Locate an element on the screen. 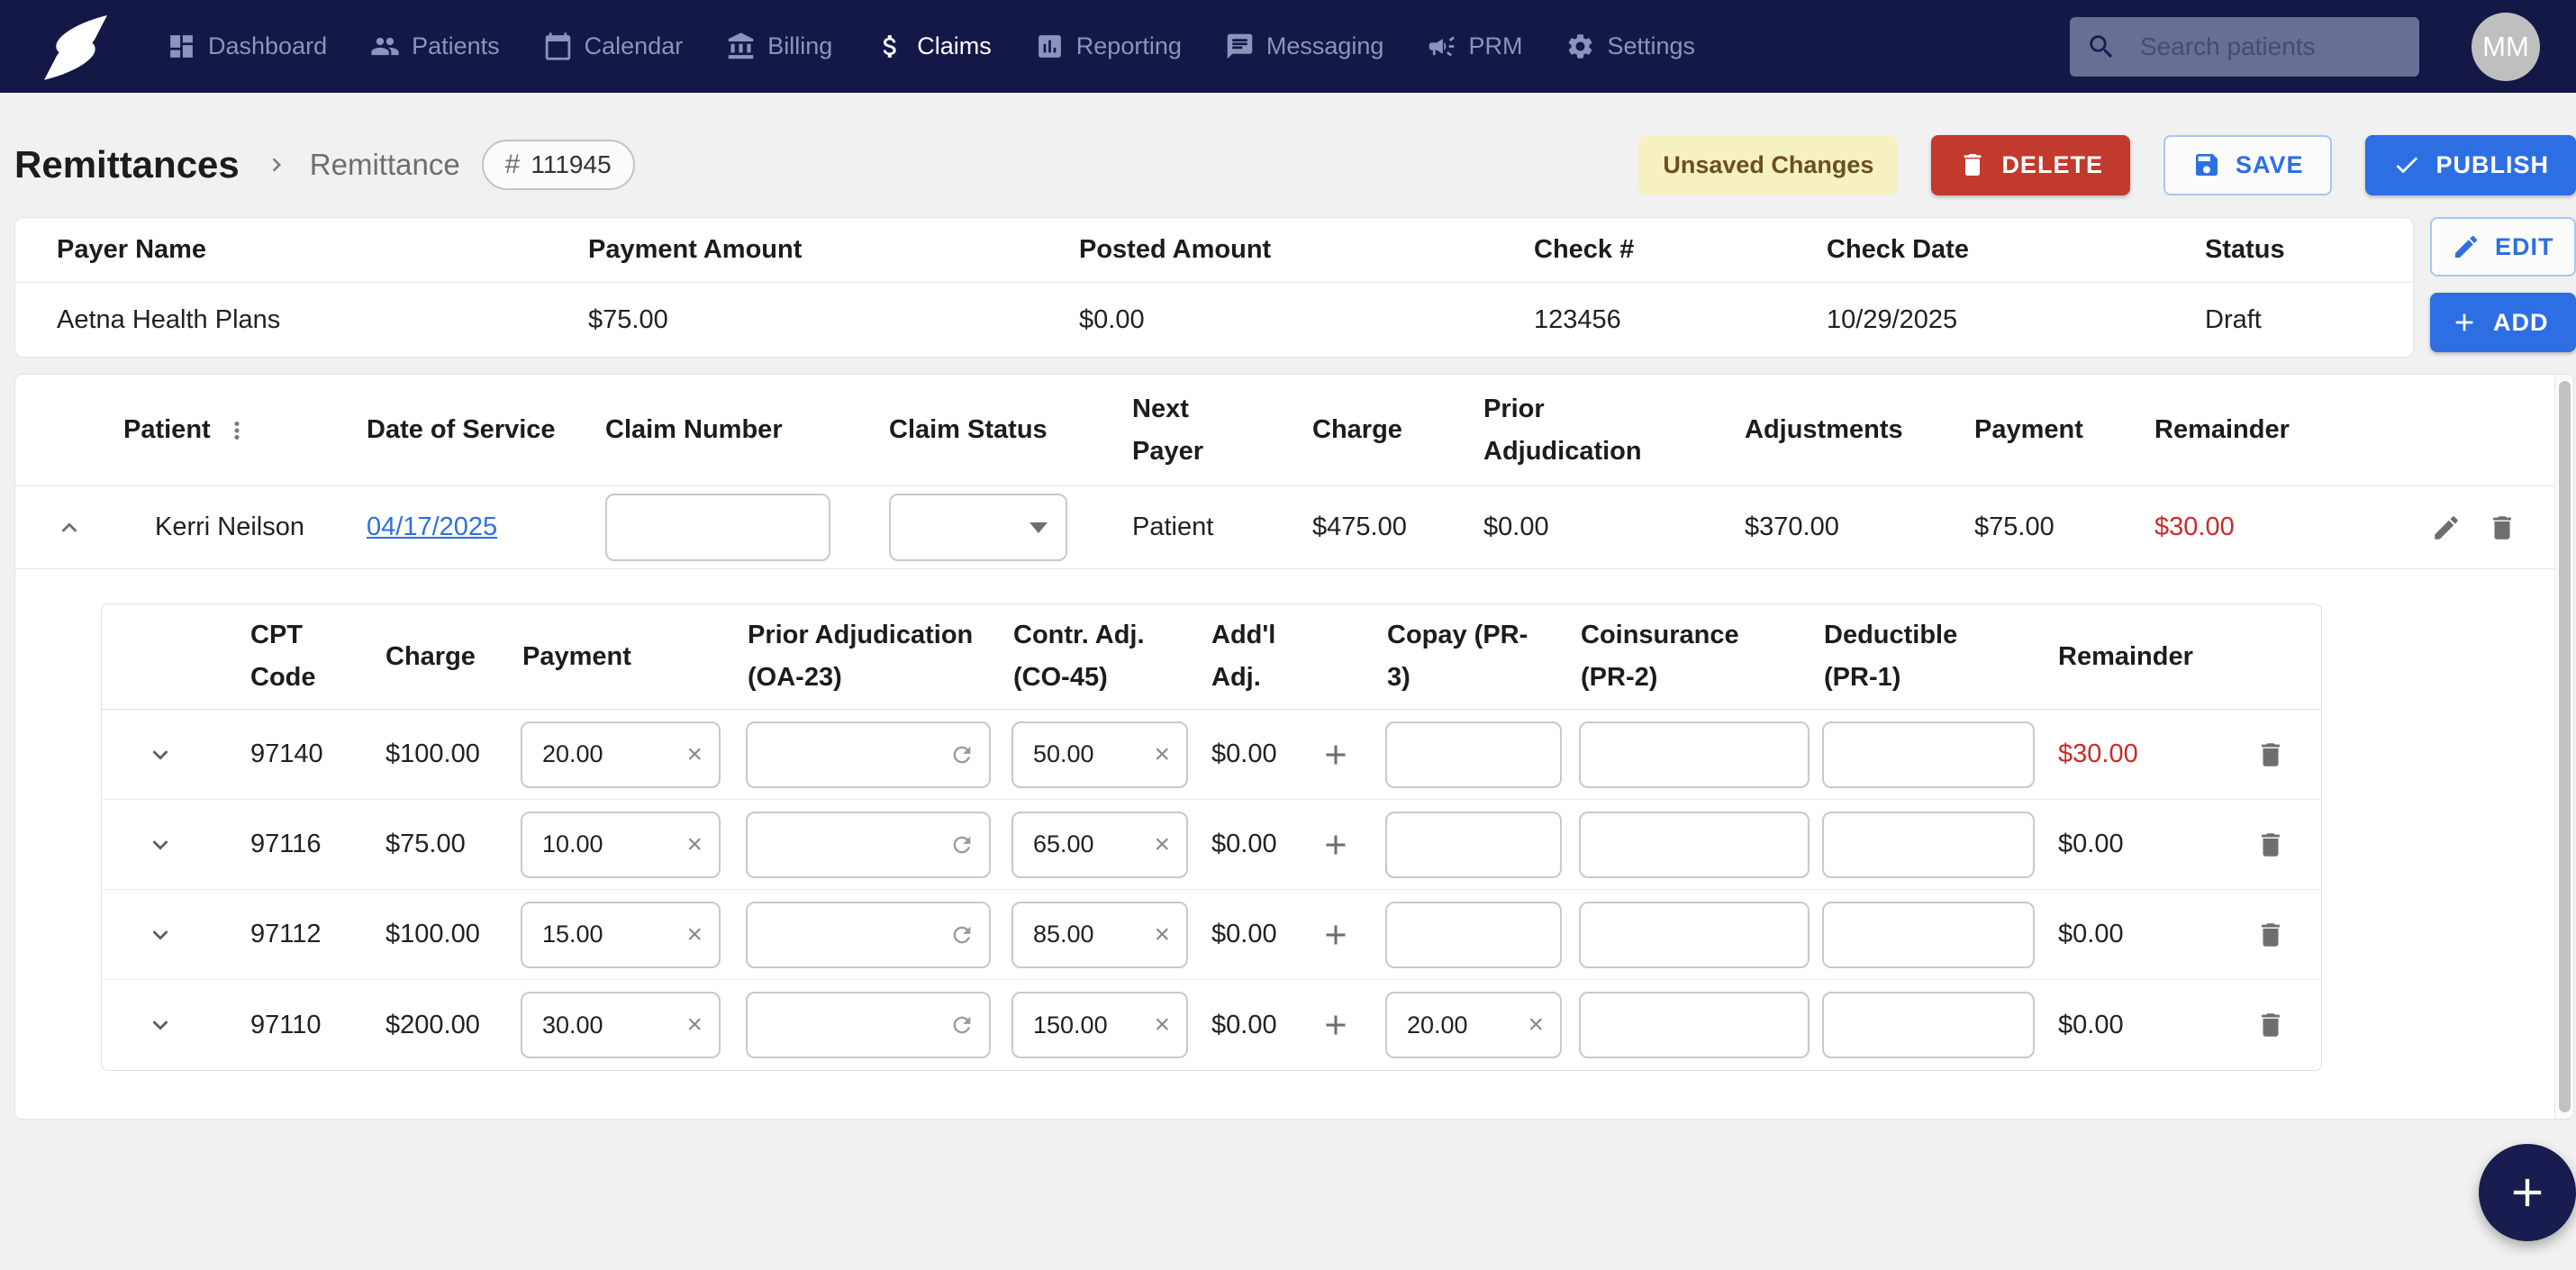 The width and height of the screenshot is (2576, 1270). nav-item-reporting: Reporting is located at coordinates (1108, 46).